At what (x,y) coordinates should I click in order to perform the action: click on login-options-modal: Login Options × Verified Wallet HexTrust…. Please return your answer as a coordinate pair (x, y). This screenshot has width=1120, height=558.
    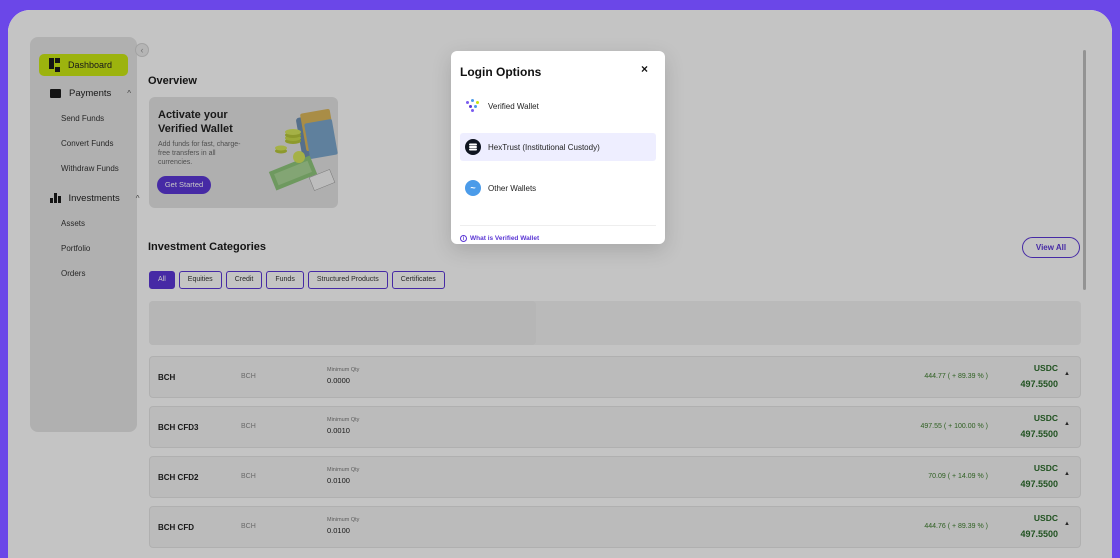
    Looking at the image, I should click on (558, 147).